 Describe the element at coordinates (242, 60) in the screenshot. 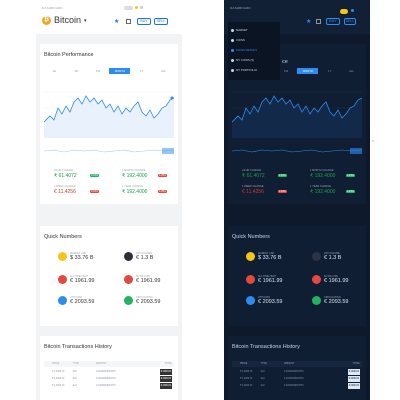

I see `menu-item-my-coins: MY COINS (5)` at that location.